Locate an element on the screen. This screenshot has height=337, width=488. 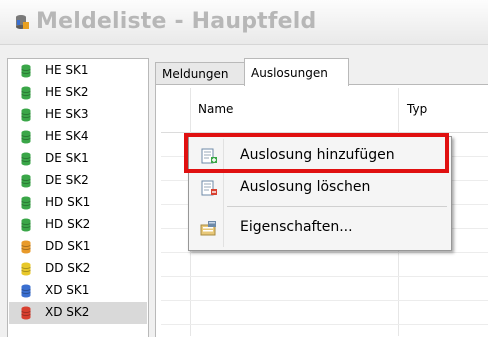
tab-meldungen-label: Meldungen is located at coordinates (195, 74).